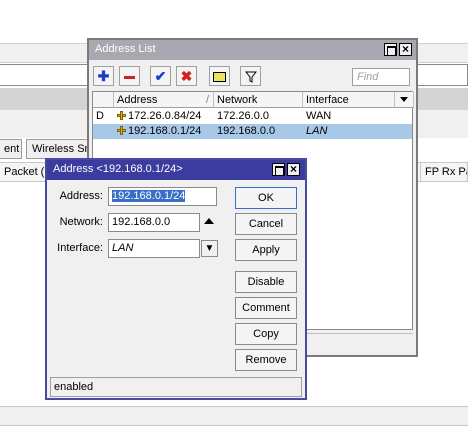 This screenshot has width=468, height=430. Describe the element at coordinates (154, 222) in the screenshot. I see `network-field: 192.168.0.0` at that location.